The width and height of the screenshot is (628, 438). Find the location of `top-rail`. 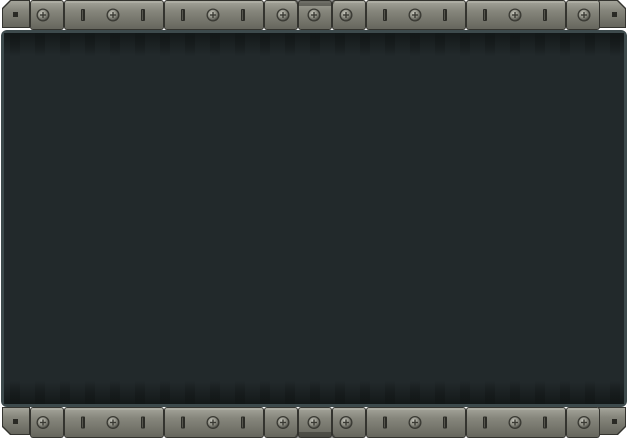

top-rail is located at coordinates (314, 15).